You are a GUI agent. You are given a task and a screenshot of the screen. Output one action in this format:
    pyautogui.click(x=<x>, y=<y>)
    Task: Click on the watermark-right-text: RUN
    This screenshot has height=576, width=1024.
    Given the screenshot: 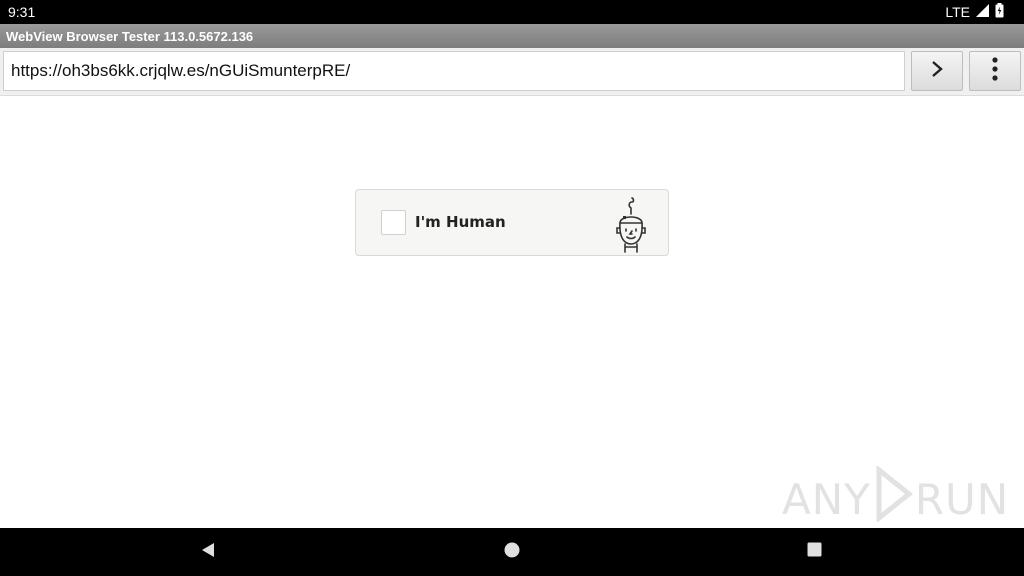 What is the action you would take?
    pyautogui.click(x=962, y=499)
    